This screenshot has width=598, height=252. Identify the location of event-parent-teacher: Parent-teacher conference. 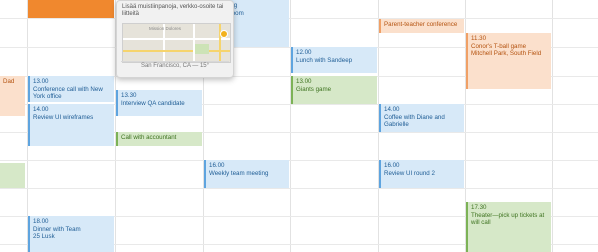
(421, 26).